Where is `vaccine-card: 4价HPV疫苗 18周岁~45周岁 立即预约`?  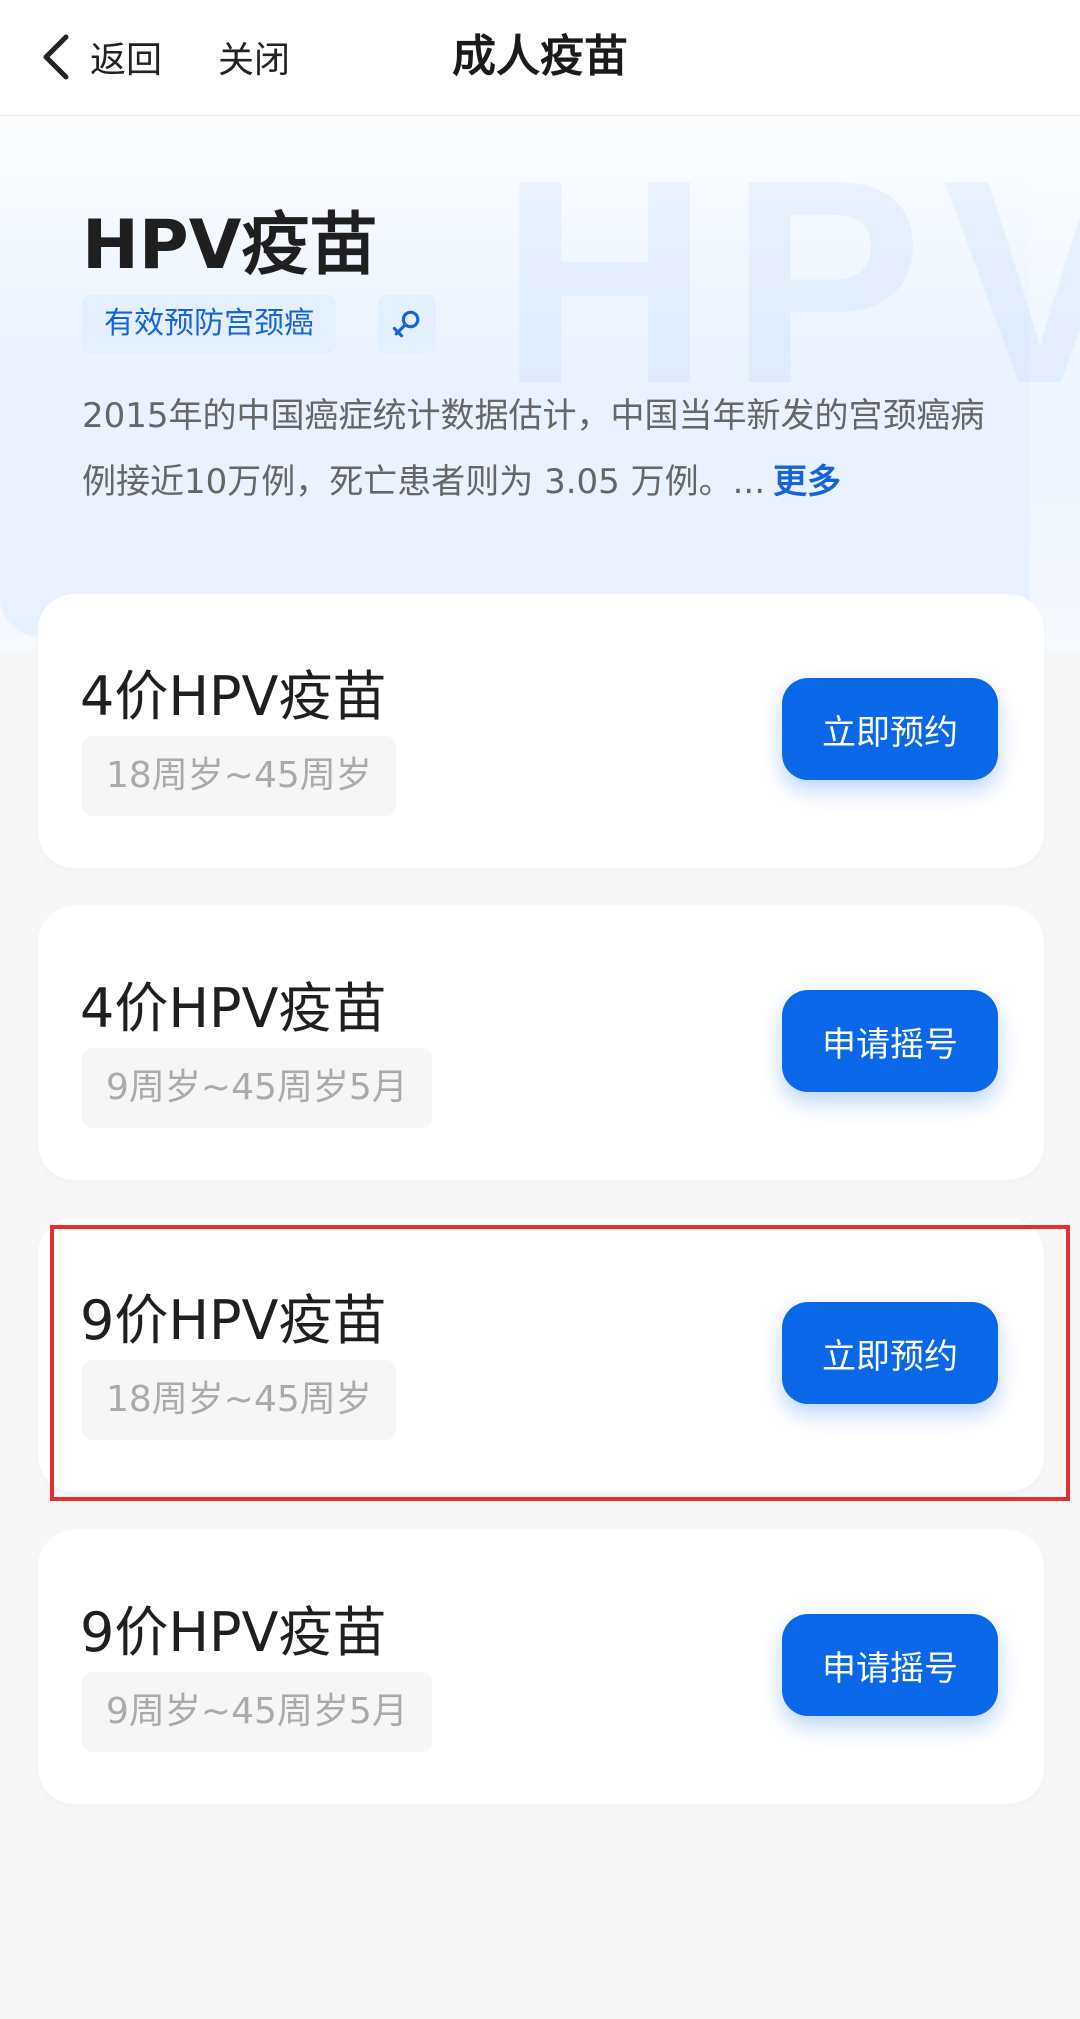
vaccine-card: 4价HPV疫苗 18周岁~45周岁 立即预约 is located at coordinates (541, 731).